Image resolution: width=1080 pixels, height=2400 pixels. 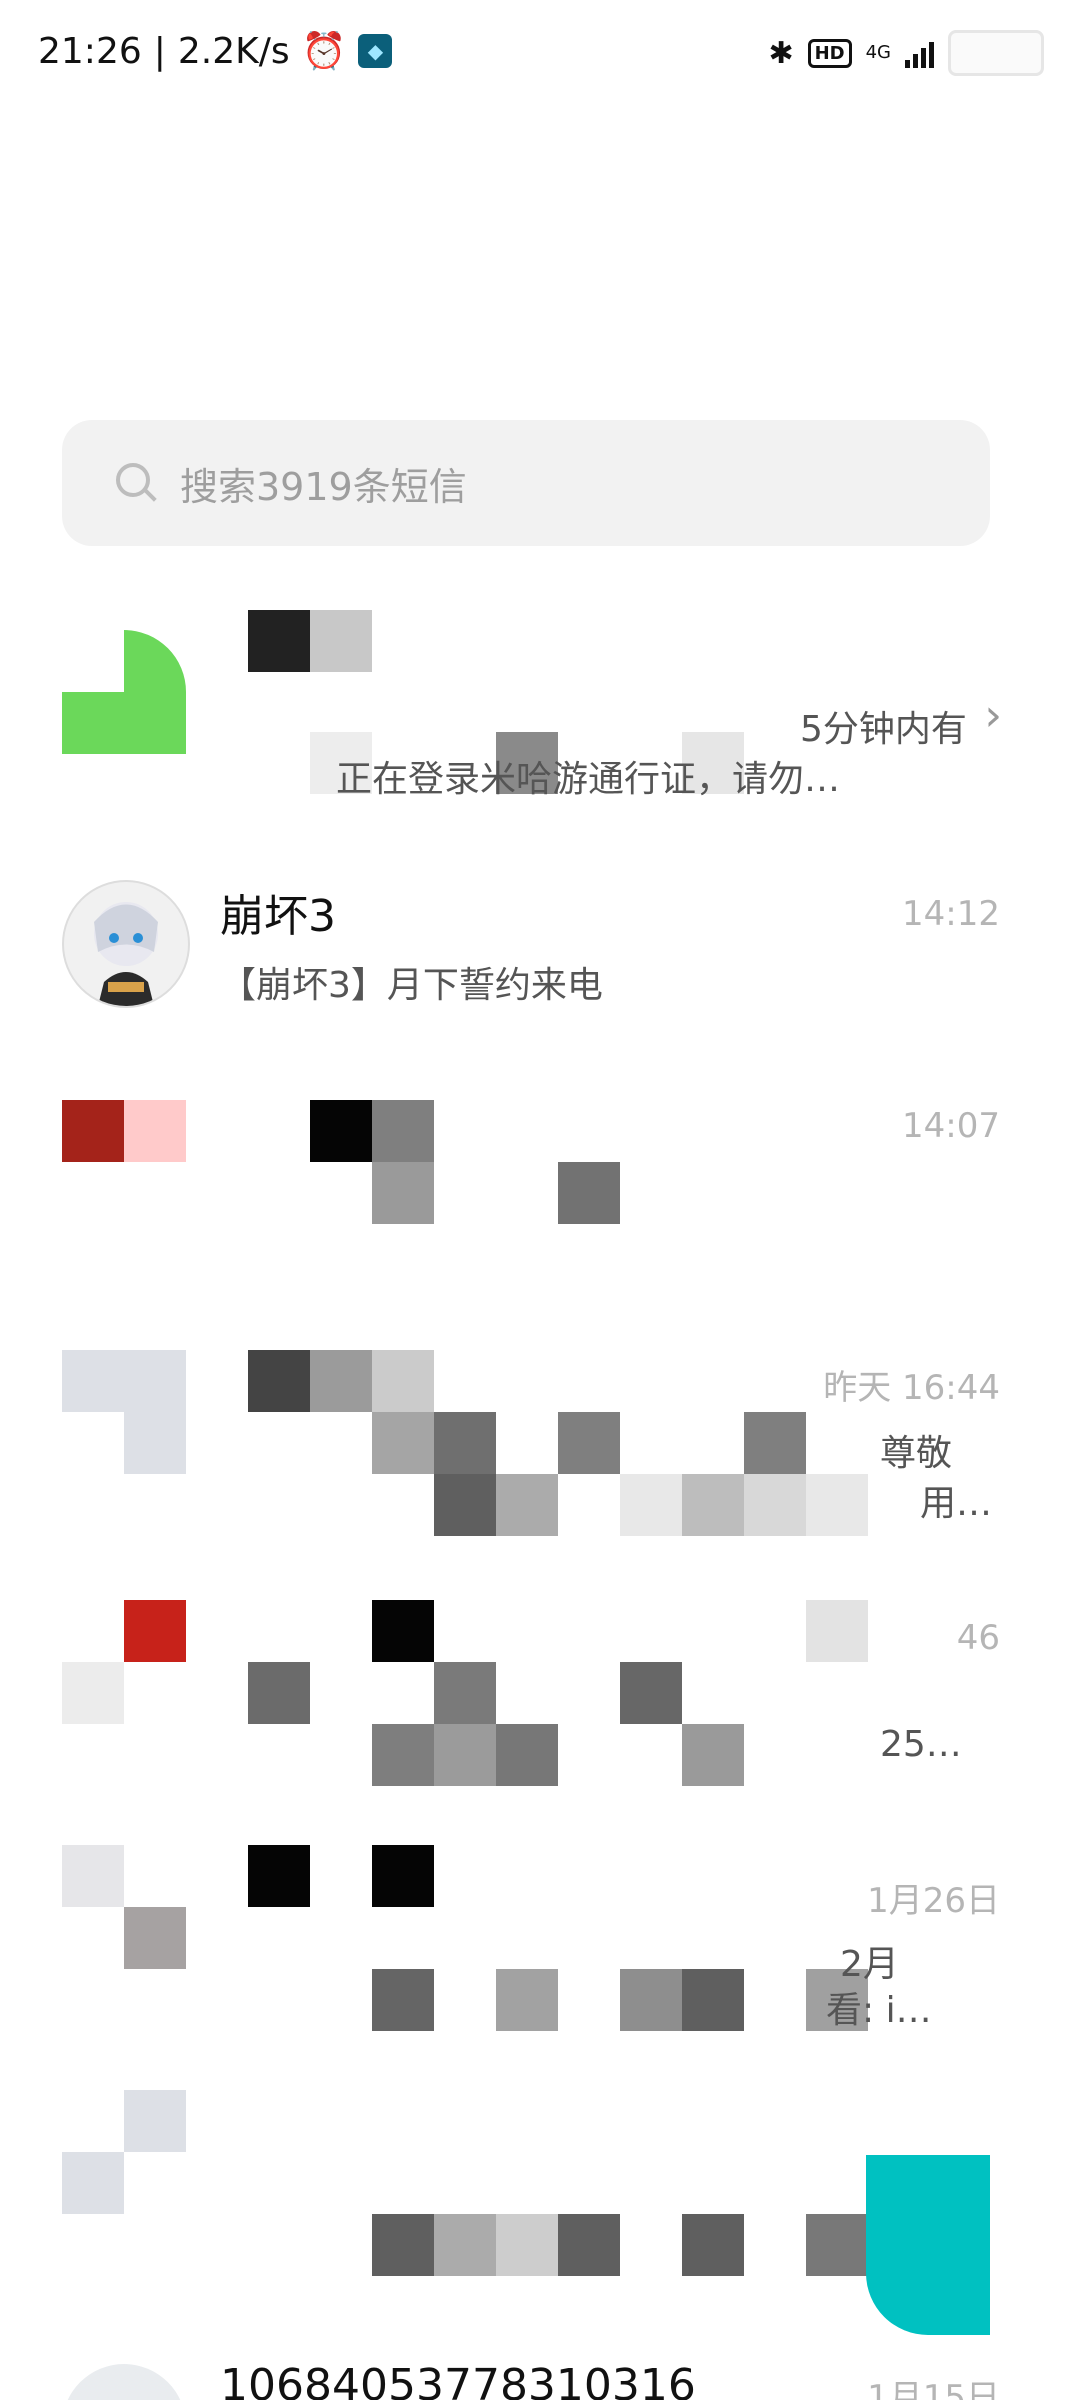 What do you see at coordinates (540, 1210) in the screenshot?
I see `conversation-item: 14:07` at bounding box center [540, 1210].